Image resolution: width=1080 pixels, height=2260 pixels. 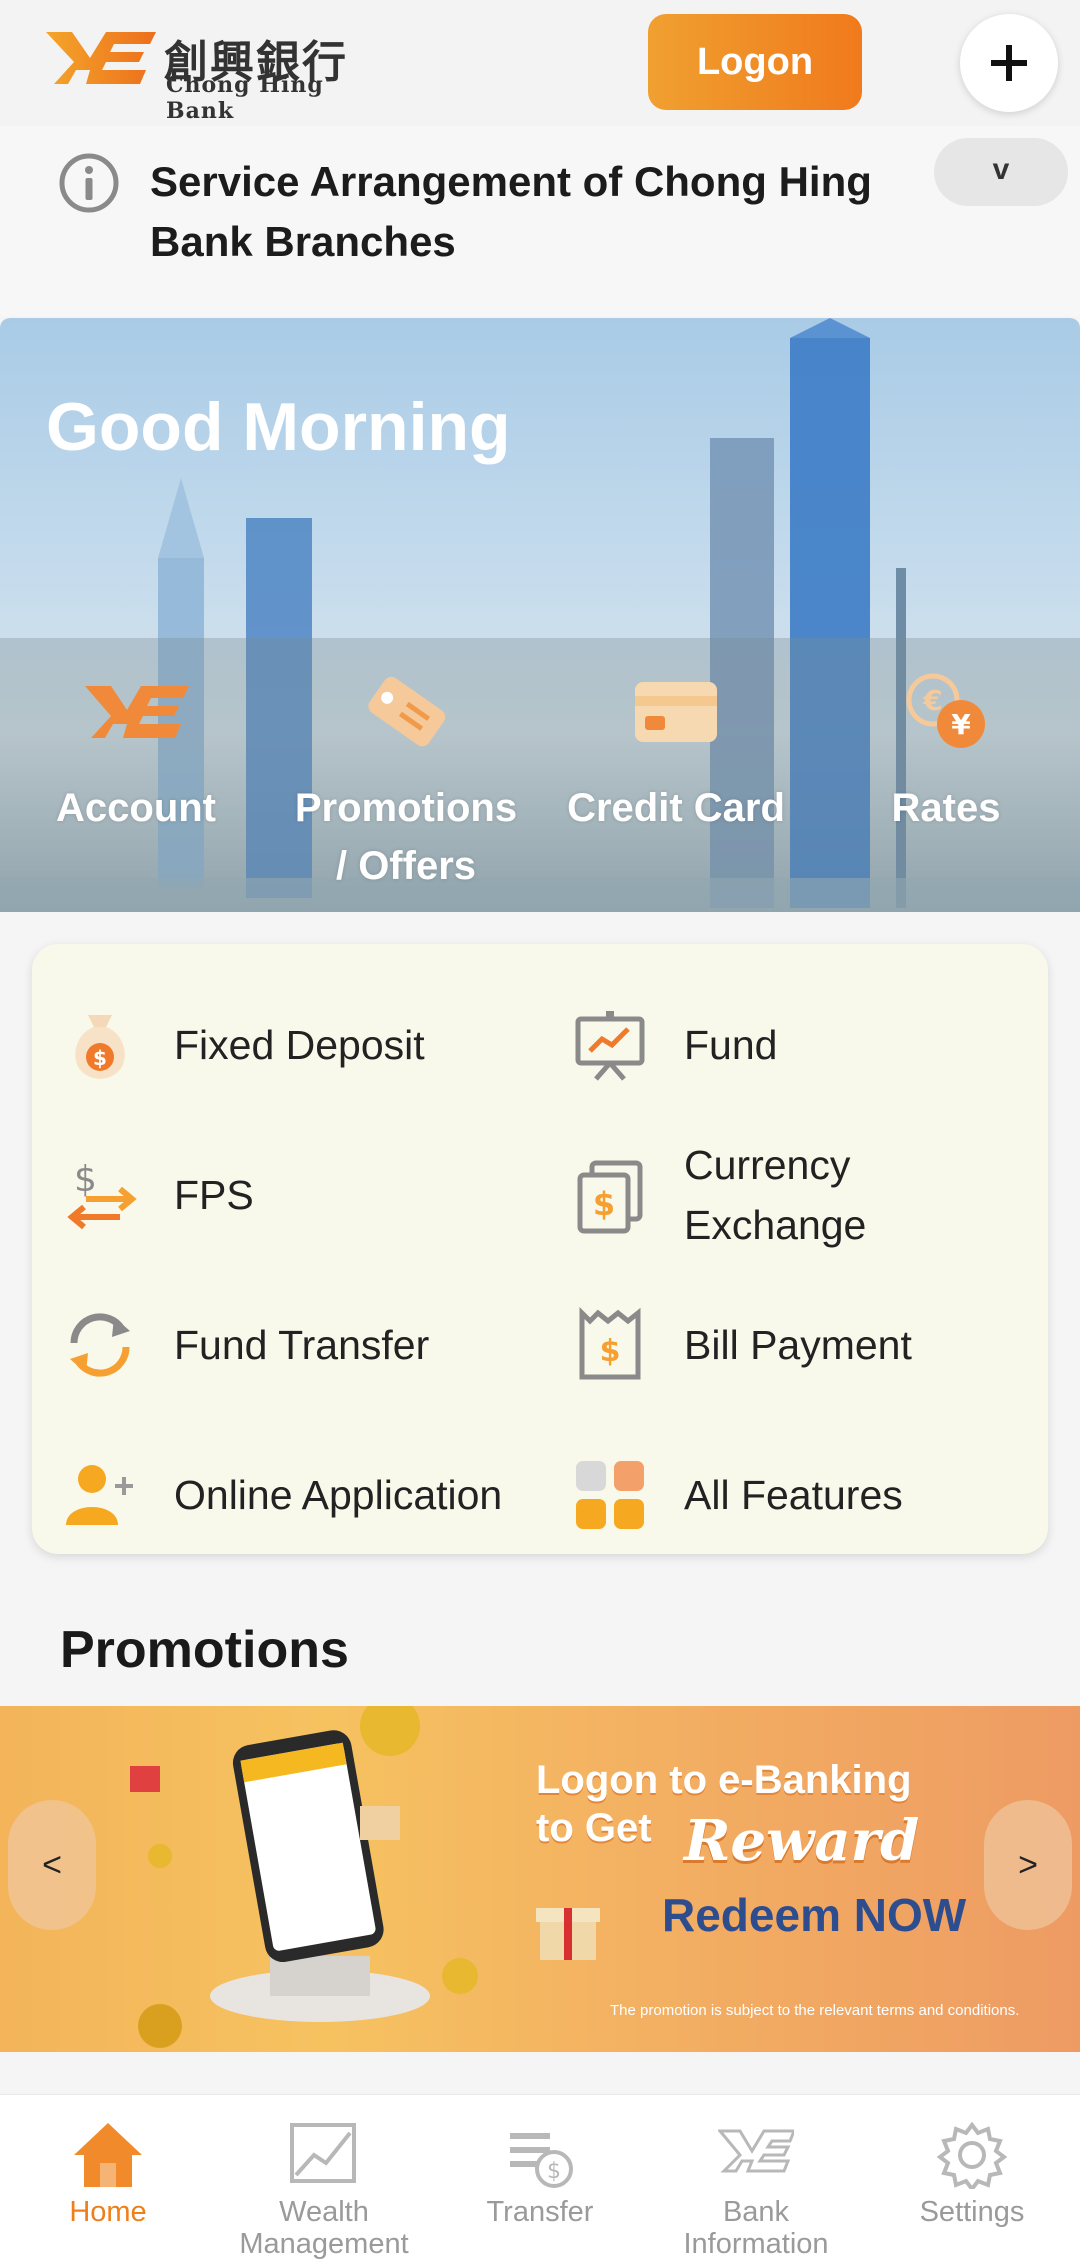 I want to click on nav-label: Transfer, so click(x=540, y=2212).